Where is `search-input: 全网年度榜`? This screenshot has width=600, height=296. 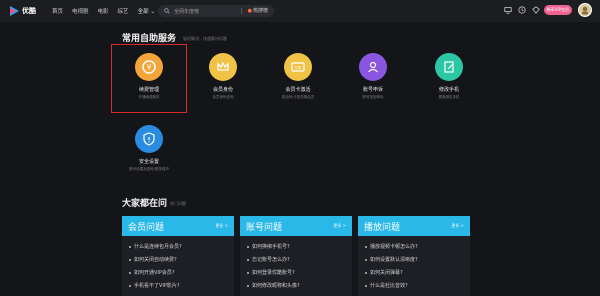
search-input: 全网年度榜 is located at coordinates (186, 11).